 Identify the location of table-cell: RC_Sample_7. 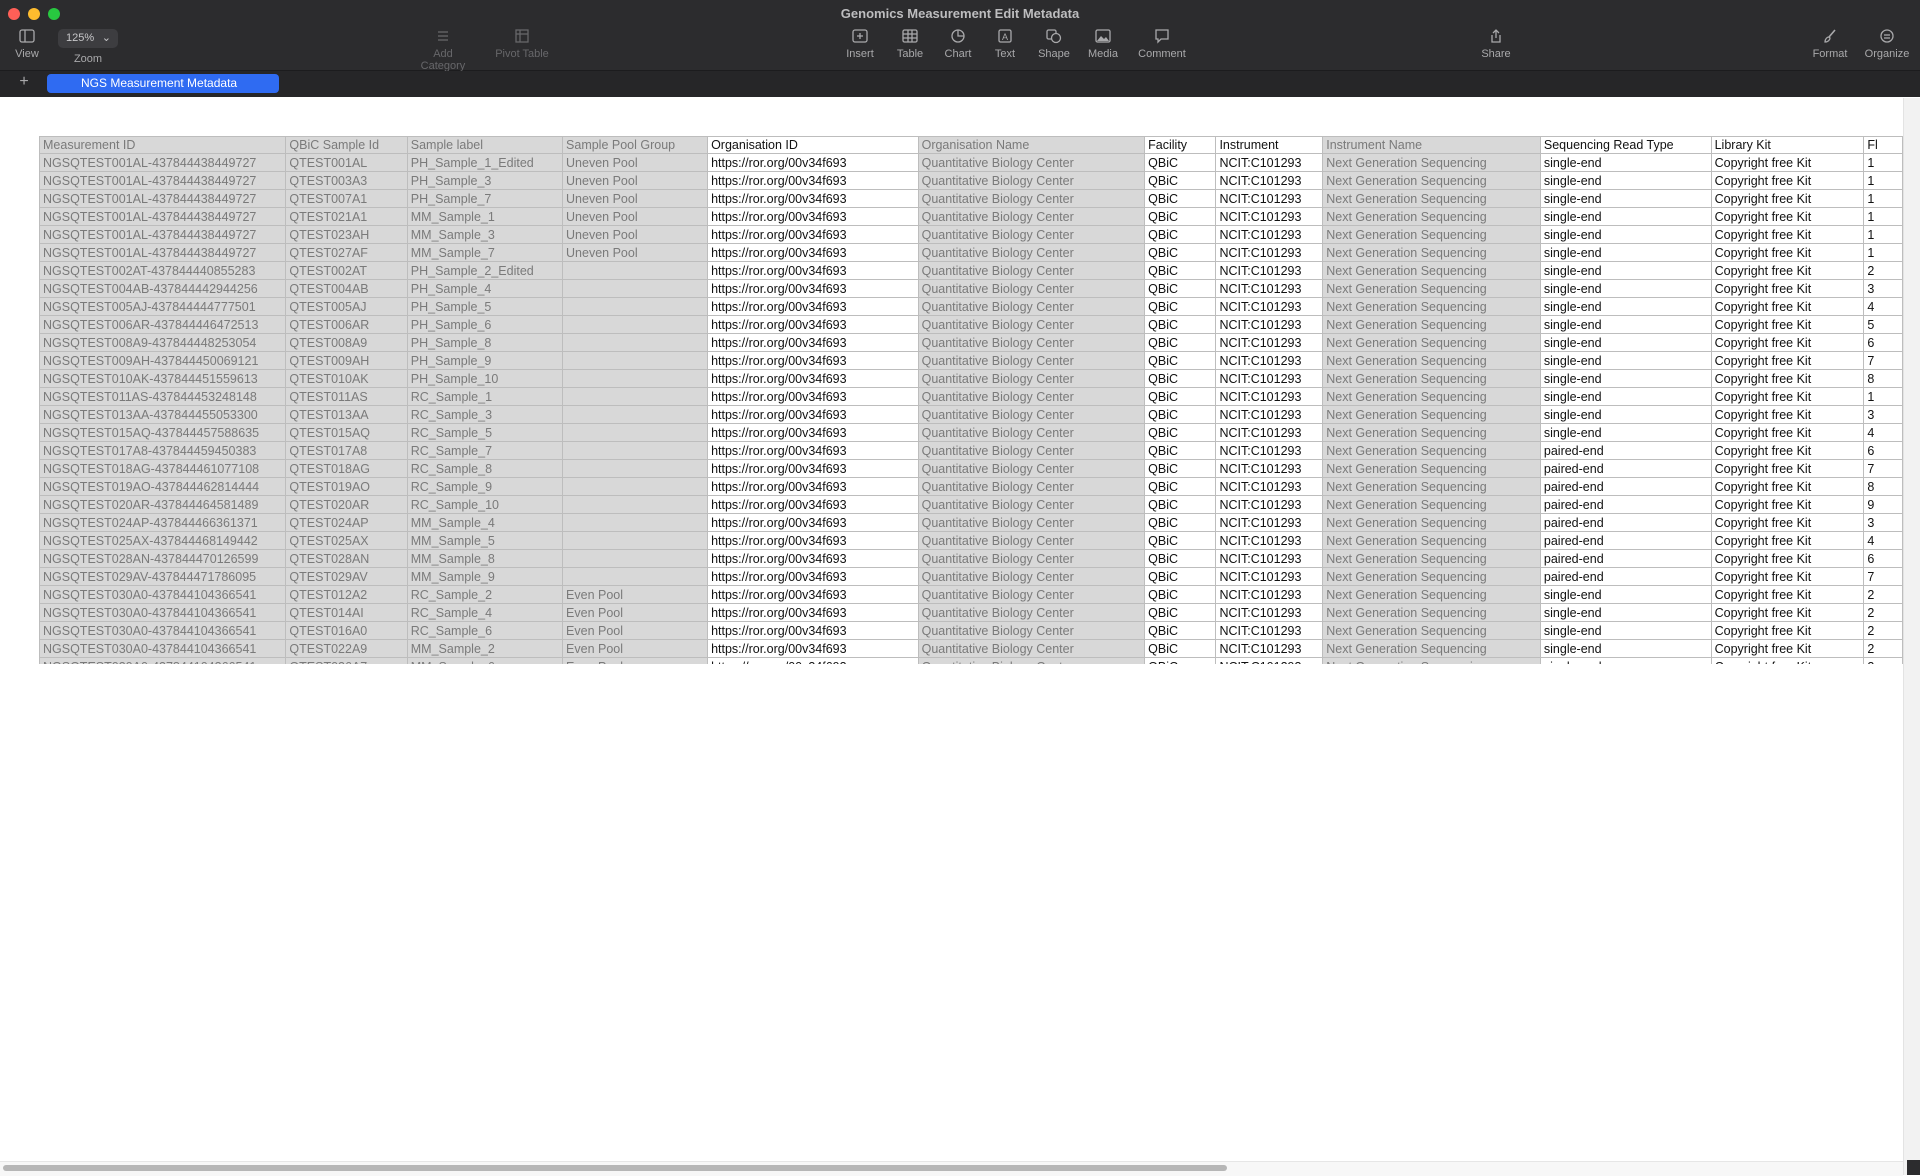
(485, 450).